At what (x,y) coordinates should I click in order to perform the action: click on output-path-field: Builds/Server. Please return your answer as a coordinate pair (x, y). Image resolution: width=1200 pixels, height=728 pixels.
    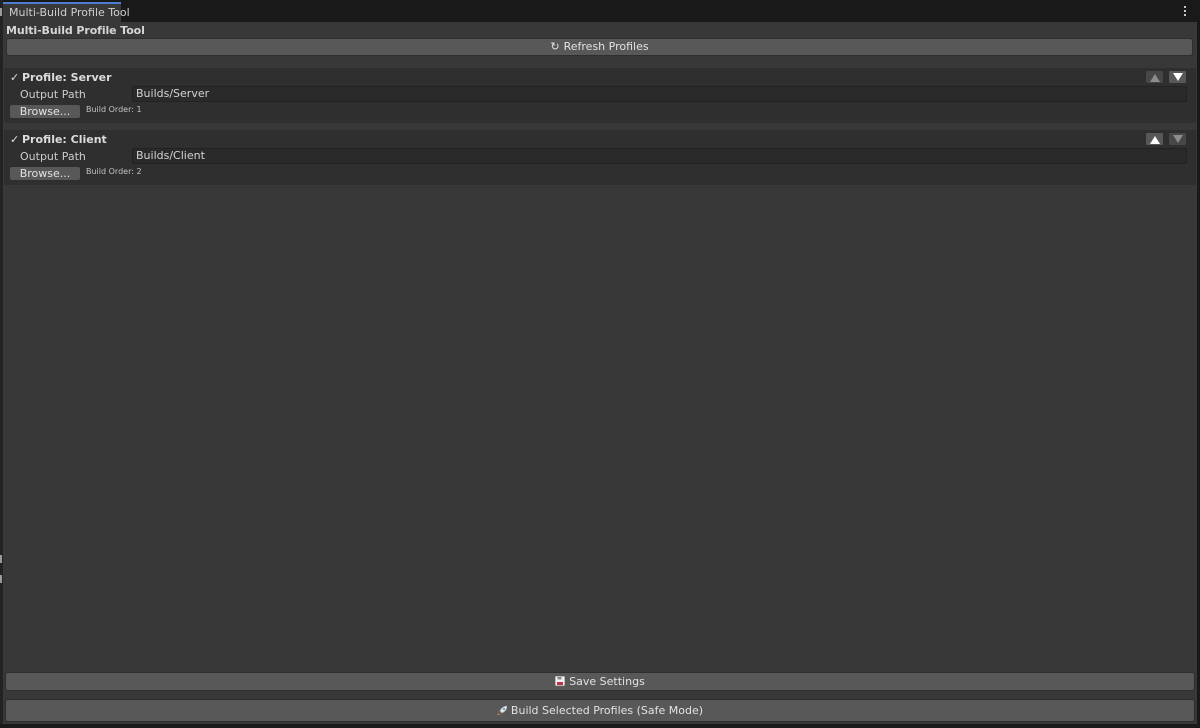
    Looking at the image, I should click on (659, 94).